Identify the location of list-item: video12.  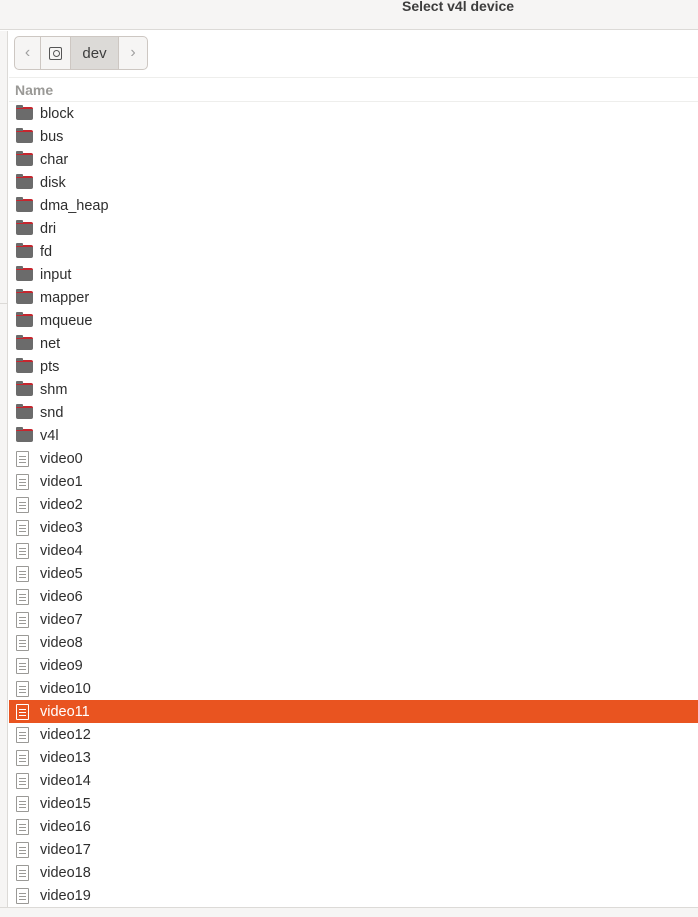
(353, 734).